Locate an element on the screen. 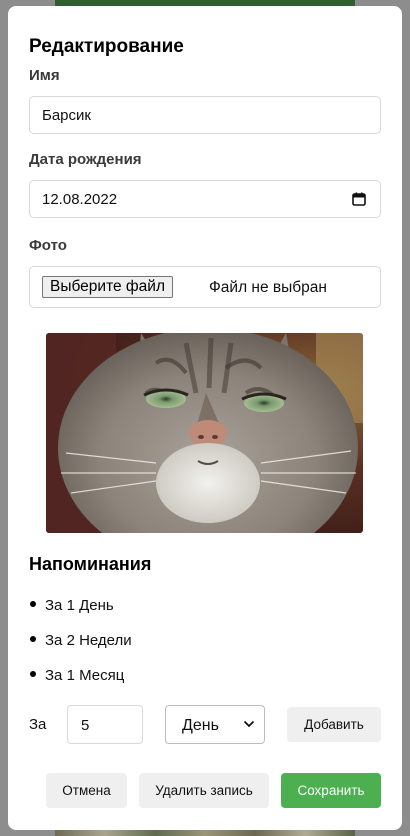 The image size is (410, 836). birthdate-input-value: 12.08.2022 is located at coordinates (80, 199).